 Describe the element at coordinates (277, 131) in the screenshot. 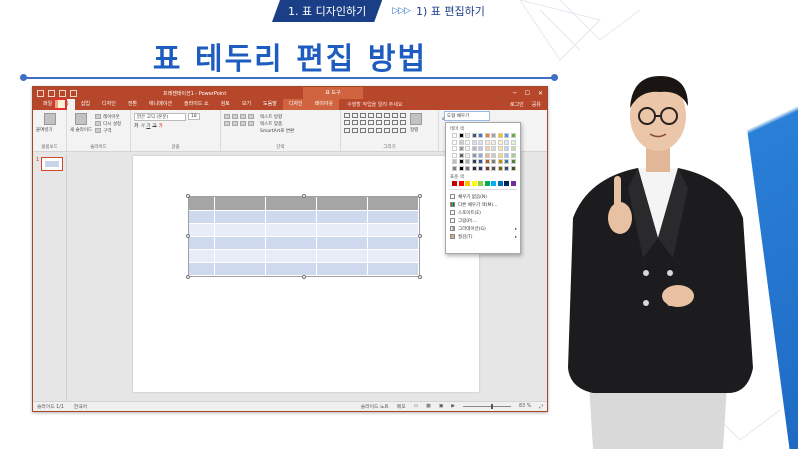

I see `smartart-button: SmartArt로 변환` at that location.